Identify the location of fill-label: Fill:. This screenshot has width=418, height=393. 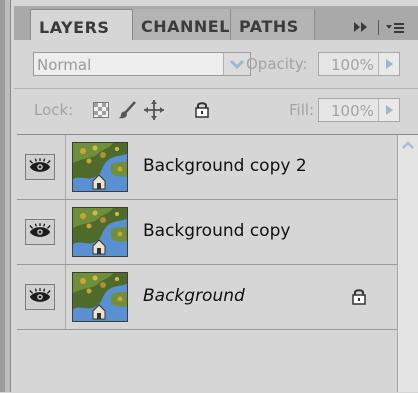
(302, 110).